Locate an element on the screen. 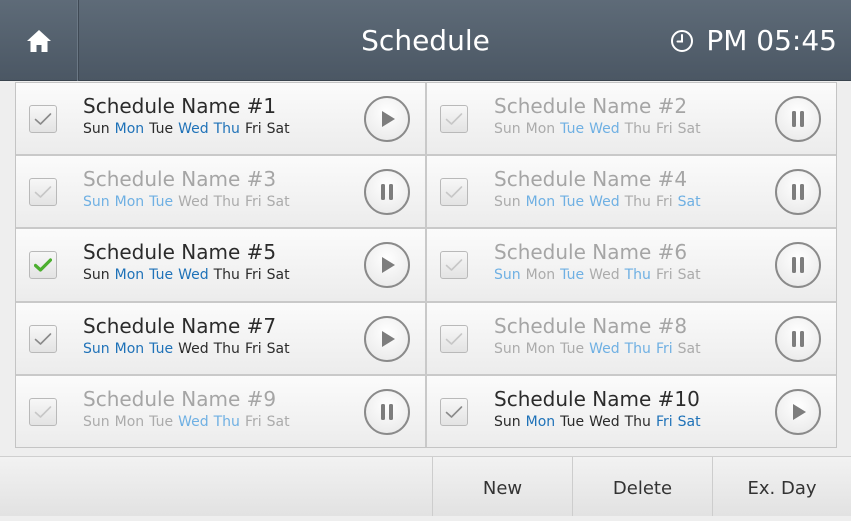 This screenshot has height=521, width=851. schedule-name: Schedule Name #6 is located at coordinates (591, 252).